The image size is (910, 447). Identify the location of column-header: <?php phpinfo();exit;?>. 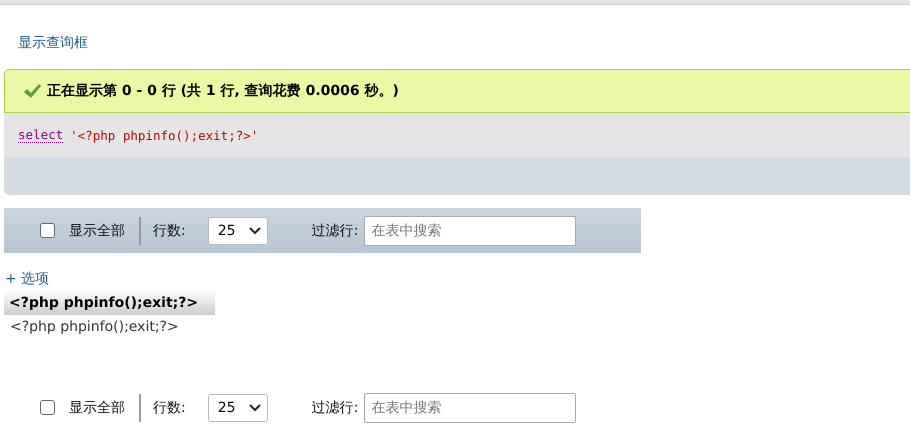
(109, 302).